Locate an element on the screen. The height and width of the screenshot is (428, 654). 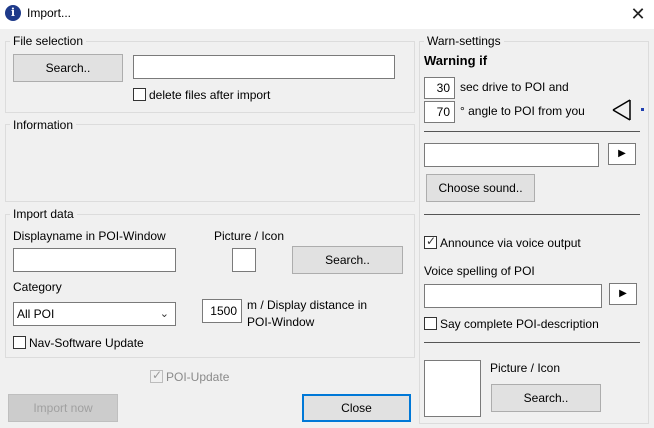
display-distance-field: 1500 is located at coordinates (222, 311).